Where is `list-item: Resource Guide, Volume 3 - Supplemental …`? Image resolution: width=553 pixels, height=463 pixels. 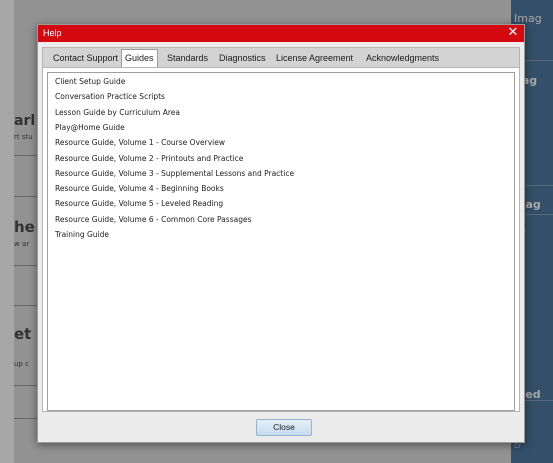
list-item: Resource Guide, Volume 3 - Supplemental … is located at coordinates (174, 174).